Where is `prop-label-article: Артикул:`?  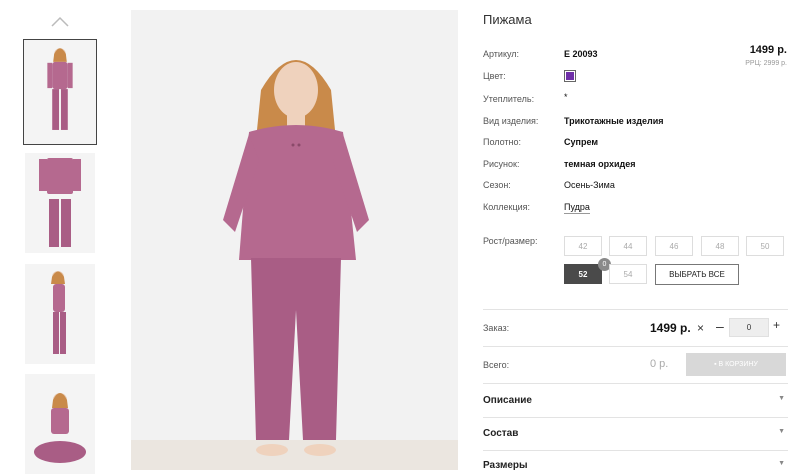 prop-label-article: Артикул: is located at coordinates (501, 54).